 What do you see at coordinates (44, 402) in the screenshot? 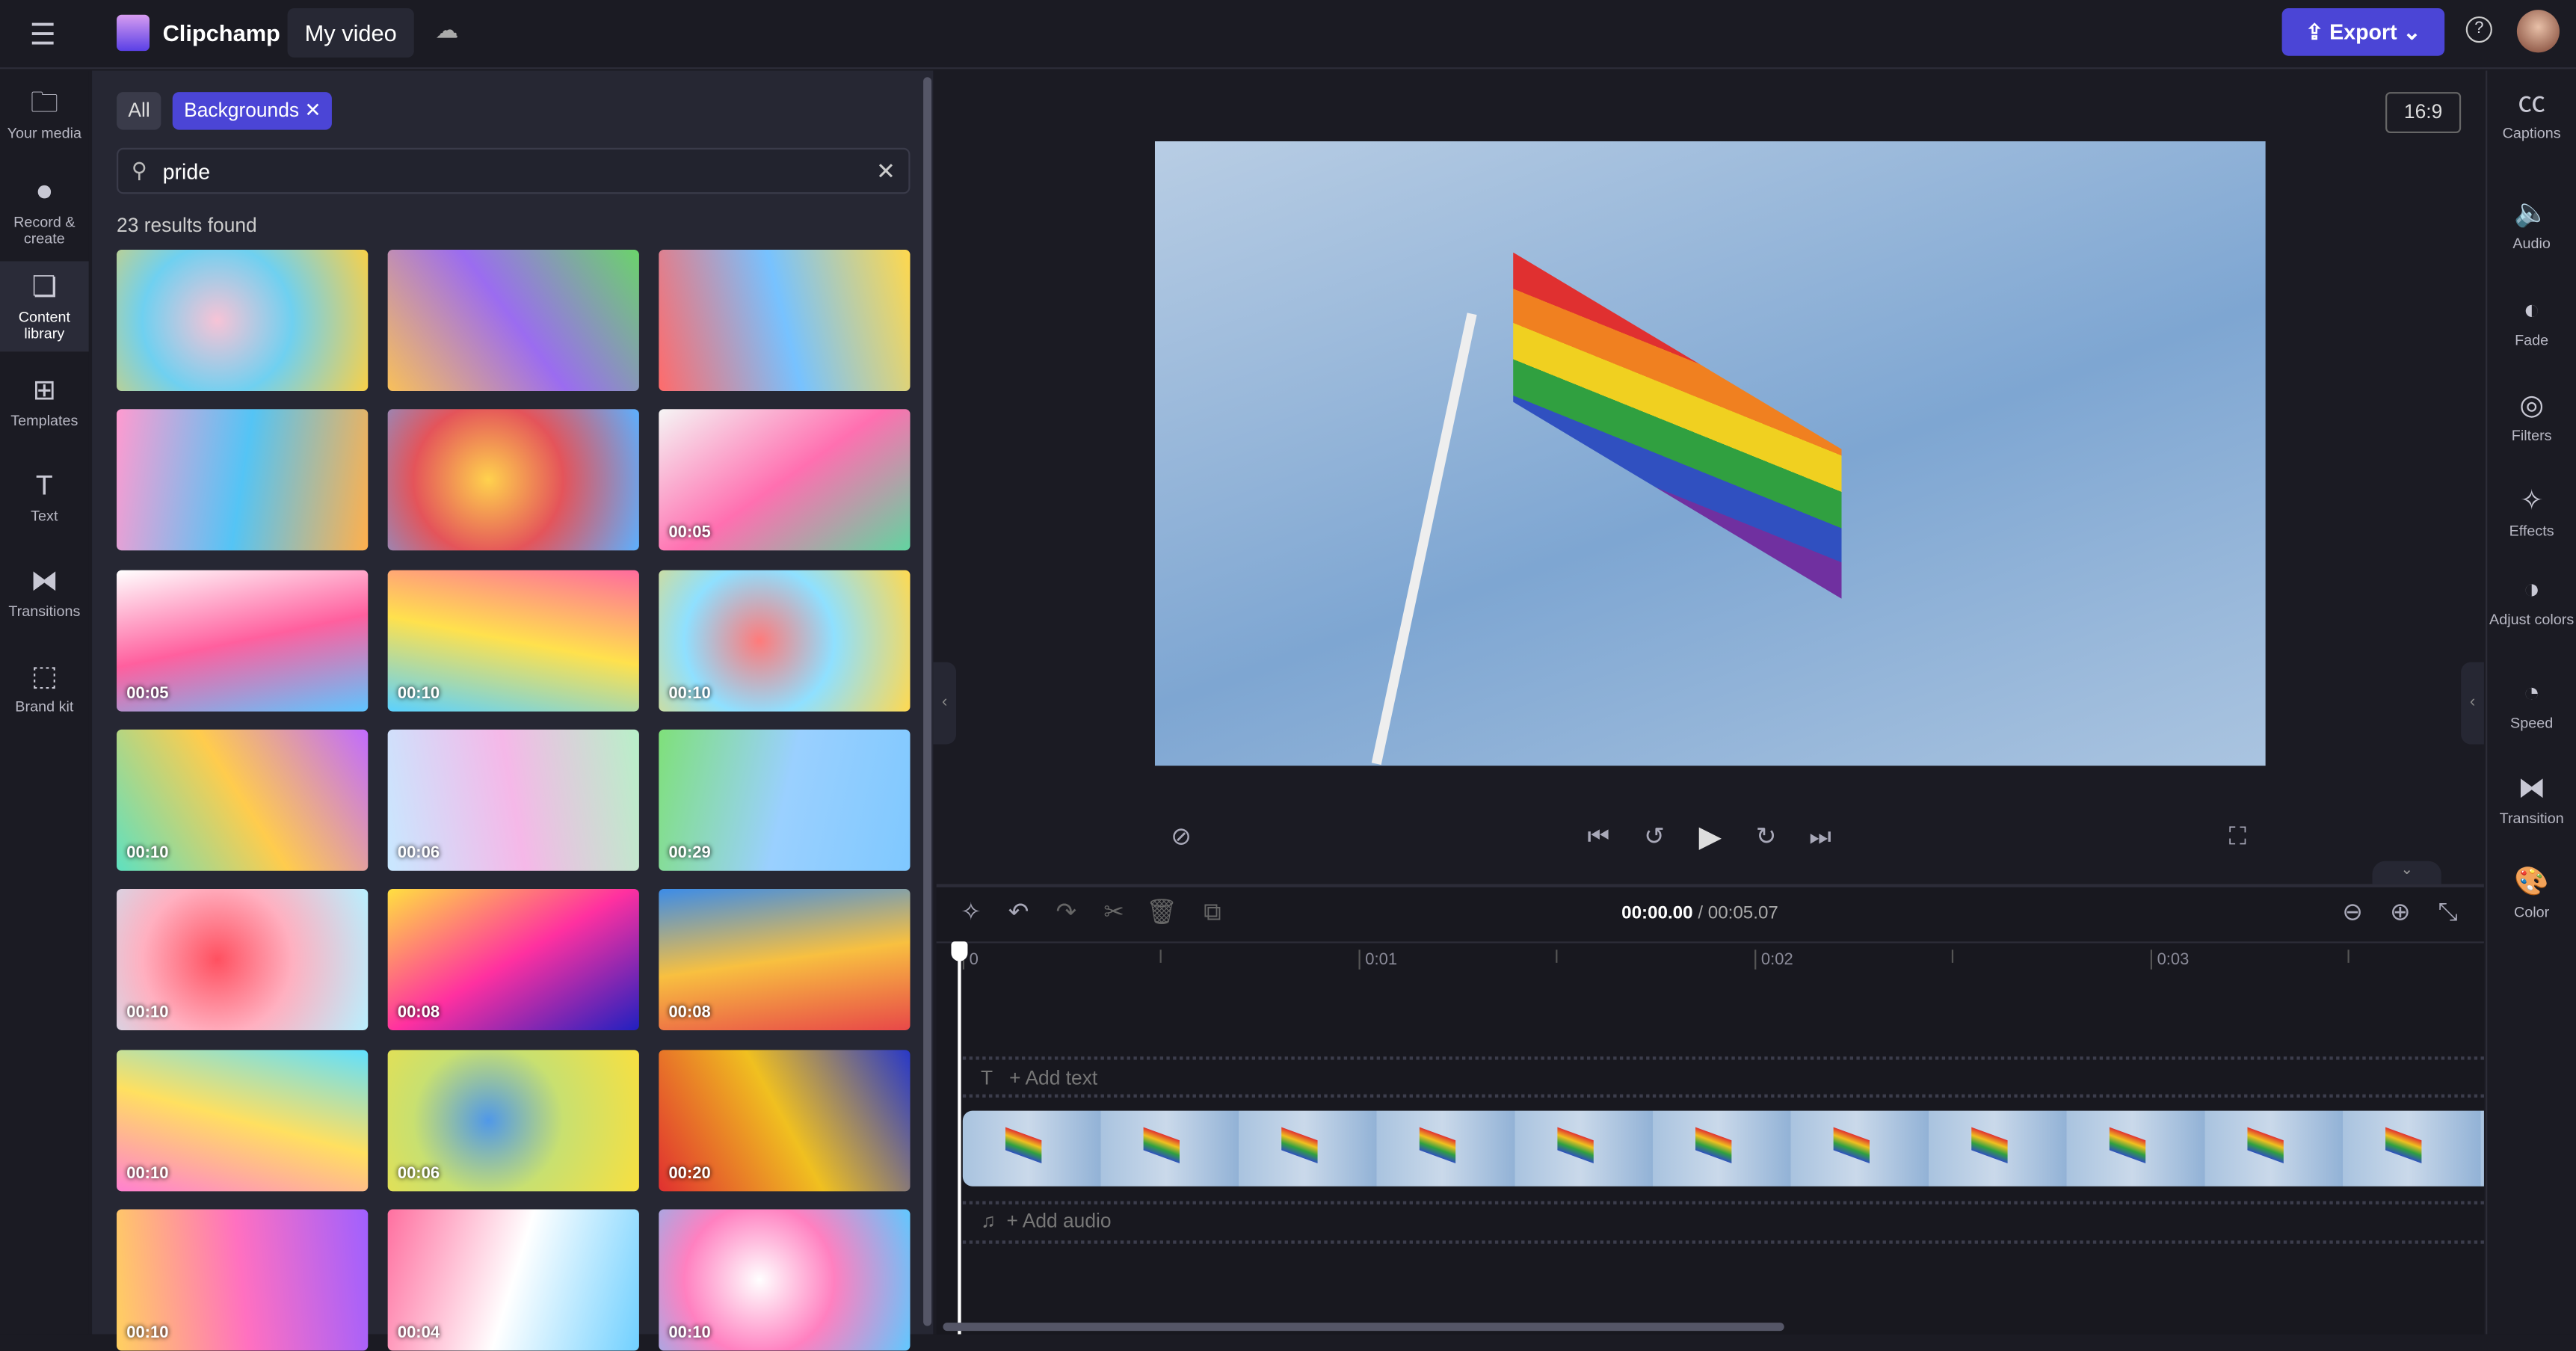
I see `sidebar-item-templates: ⊞ Templates` at bounding box center [44, 402].